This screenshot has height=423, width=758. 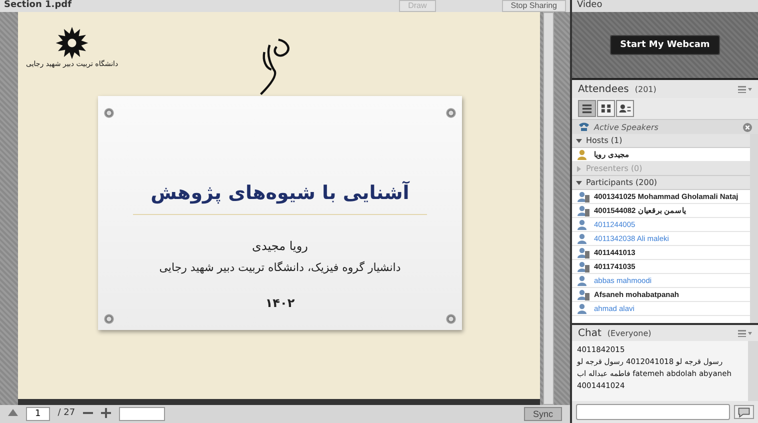 What do you see at coordinates (645, 89) in the screenshot?
I see `attendee-count: (201)` at bounding box center [645, 89].